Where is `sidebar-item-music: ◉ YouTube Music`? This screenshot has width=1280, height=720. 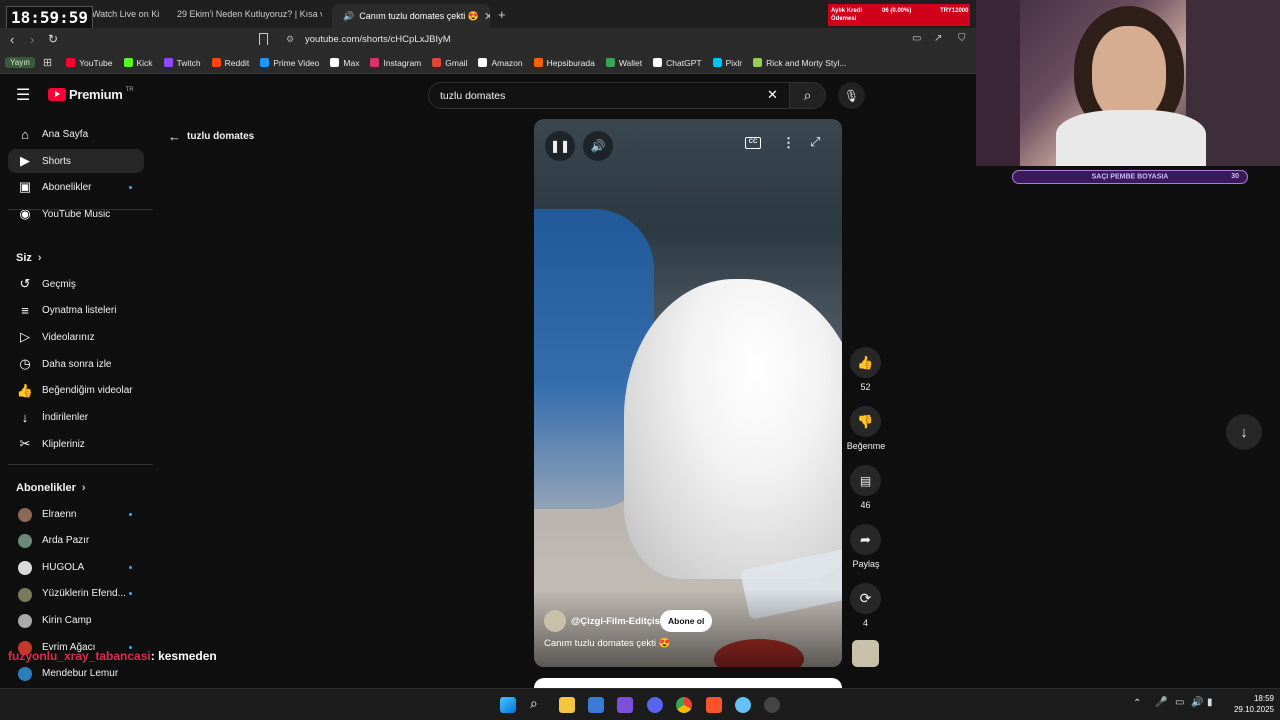 sidebar-item-music: ◉ YouTube Music is located at coordinates (76, 214).